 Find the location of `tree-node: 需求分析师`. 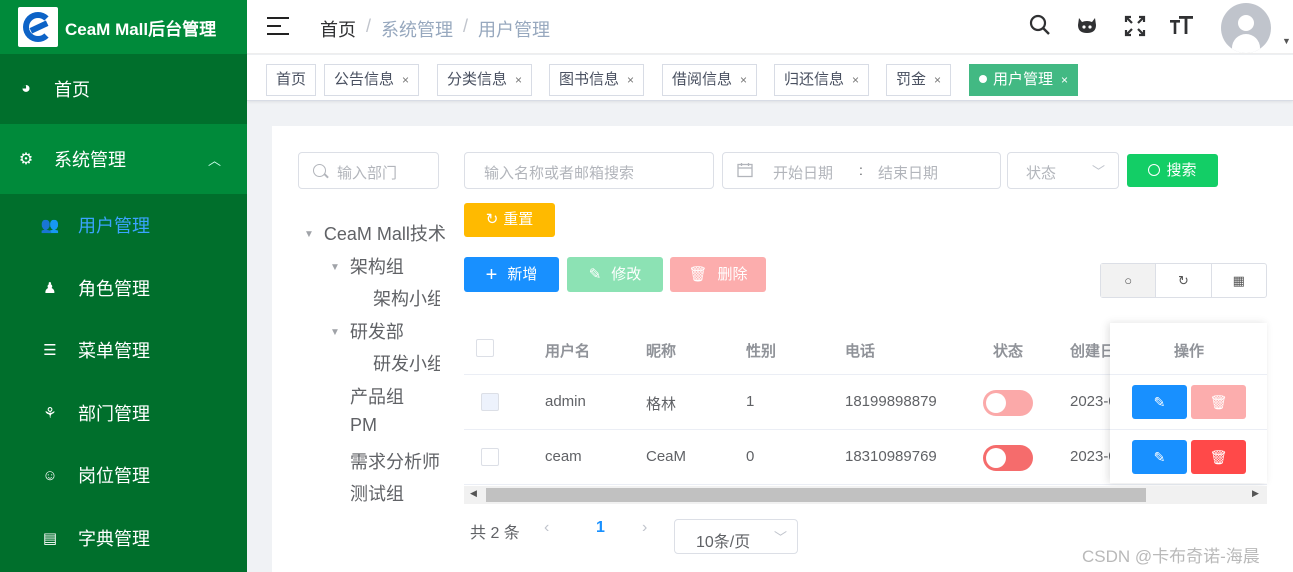

tree-node: 需求分析师 is located at coordinates (395, 461).